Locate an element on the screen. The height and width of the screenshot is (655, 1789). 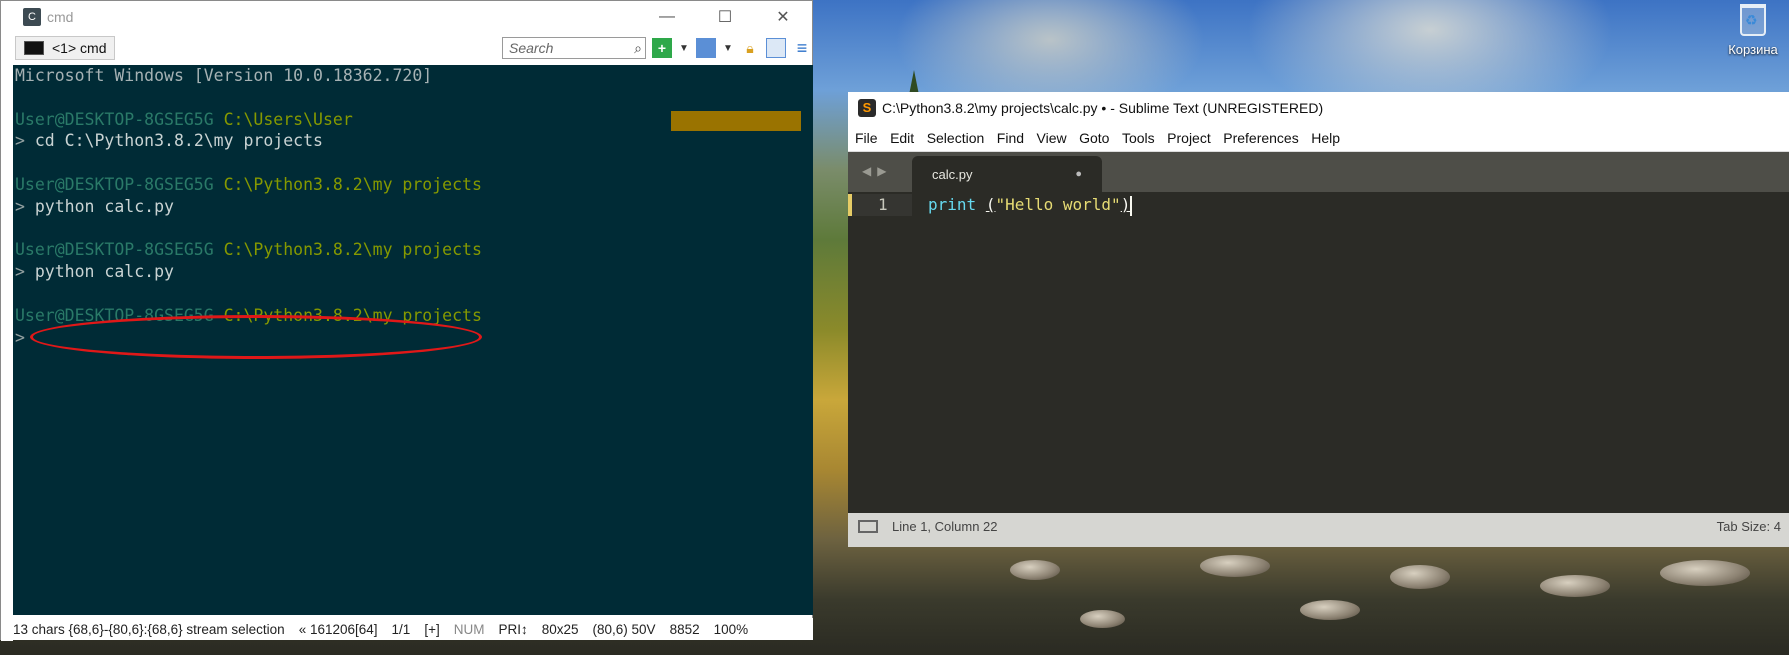
status-size: 80x25 is located at coordinates (560, 629).